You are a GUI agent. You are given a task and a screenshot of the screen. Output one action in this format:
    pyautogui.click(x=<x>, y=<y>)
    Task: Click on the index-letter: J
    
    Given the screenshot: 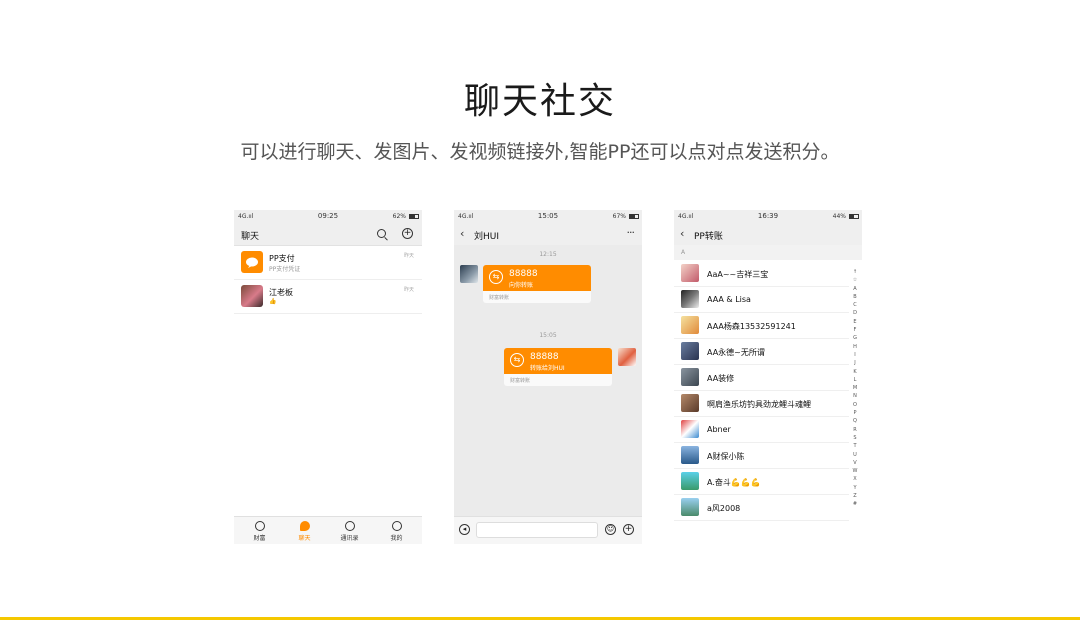 What is the action you would take?
    pyautogui.click(x=855, y=363)
    